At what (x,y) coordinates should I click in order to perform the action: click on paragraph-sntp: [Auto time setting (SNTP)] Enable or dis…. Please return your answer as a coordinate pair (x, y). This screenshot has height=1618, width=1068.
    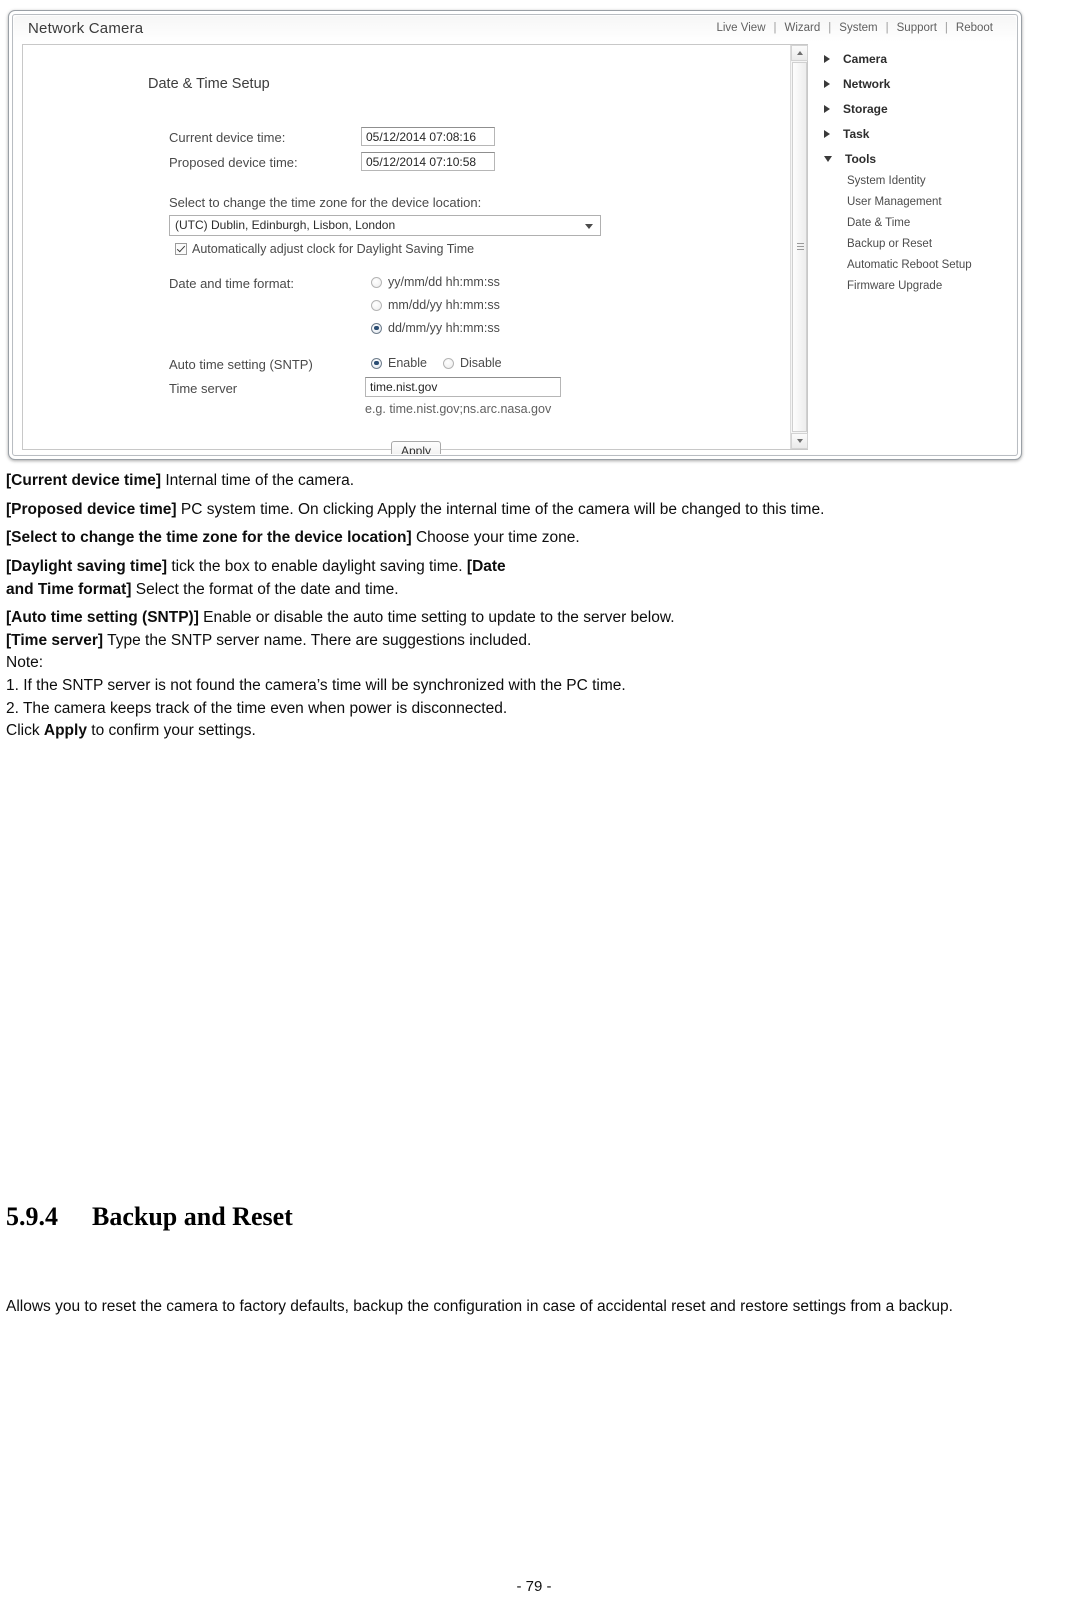
    Looking at the image, I should click on (526, 618).